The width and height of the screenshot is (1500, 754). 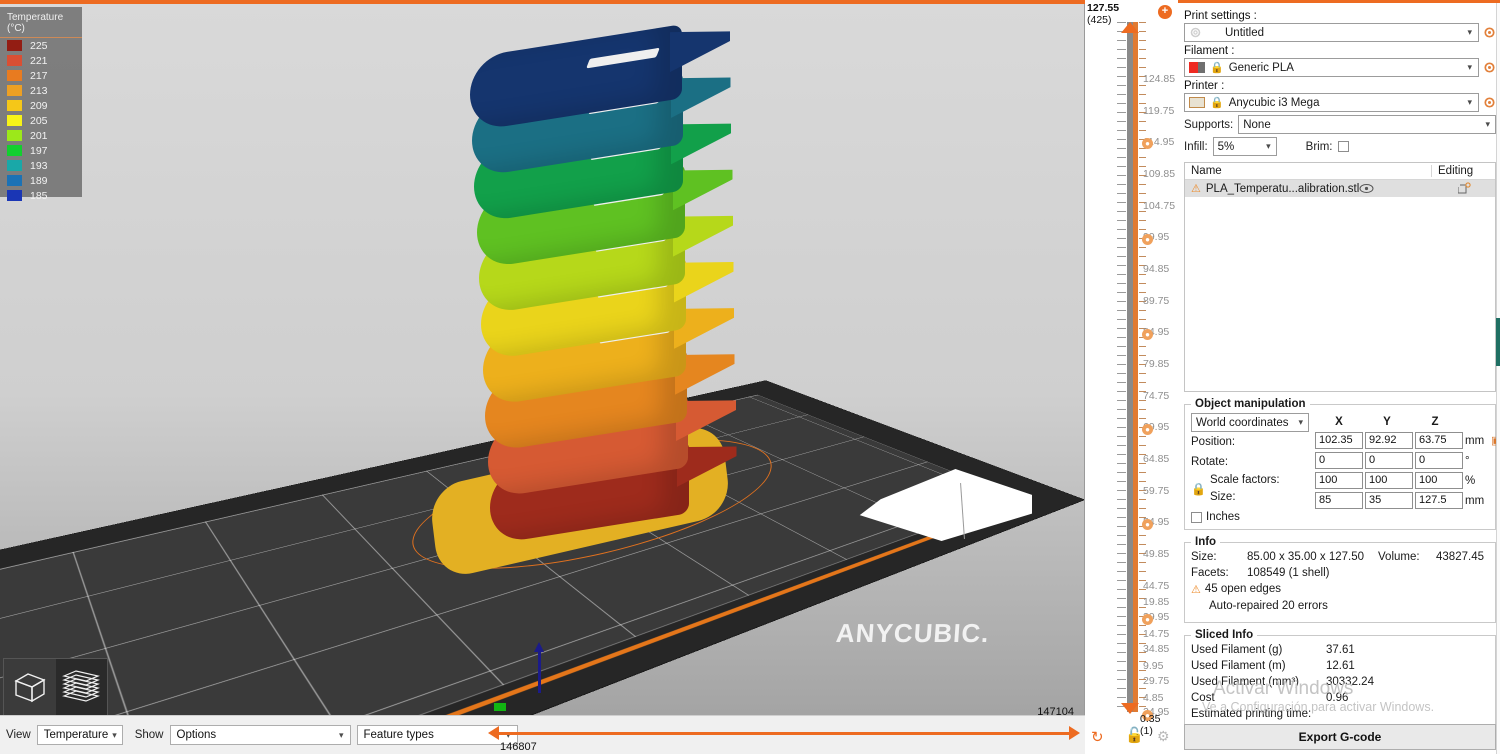 I want to click on scale-y-input: 100, so click(x=1389, y=480).